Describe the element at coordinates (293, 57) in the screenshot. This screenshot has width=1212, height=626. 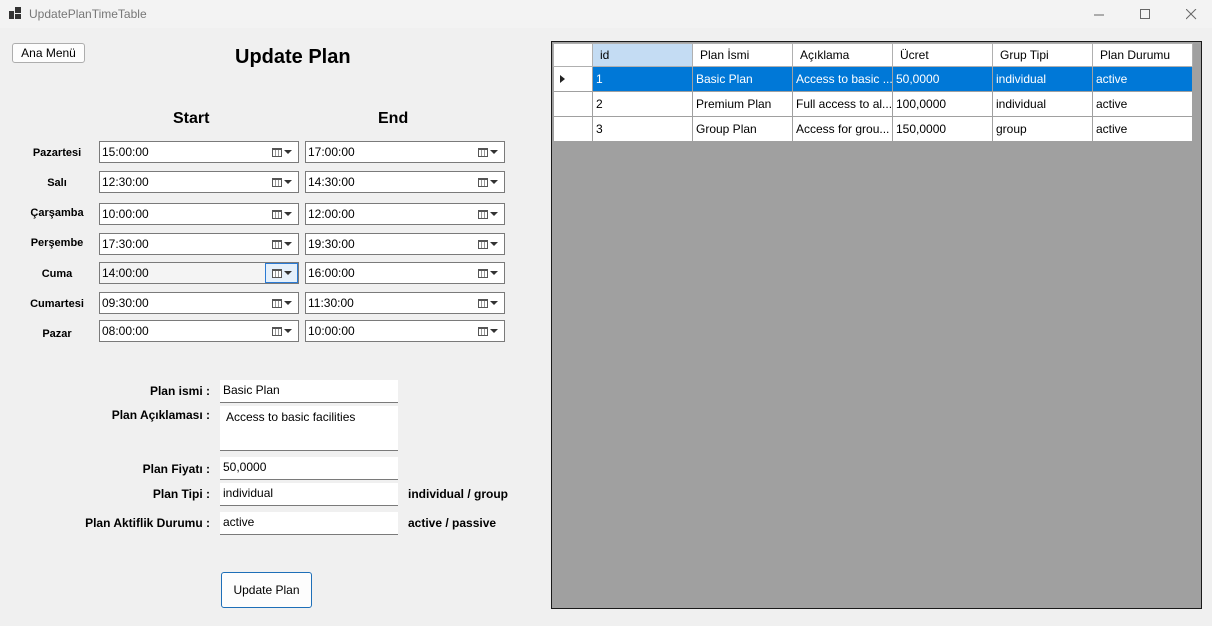
I see `page-title: Update Plan` at that location.